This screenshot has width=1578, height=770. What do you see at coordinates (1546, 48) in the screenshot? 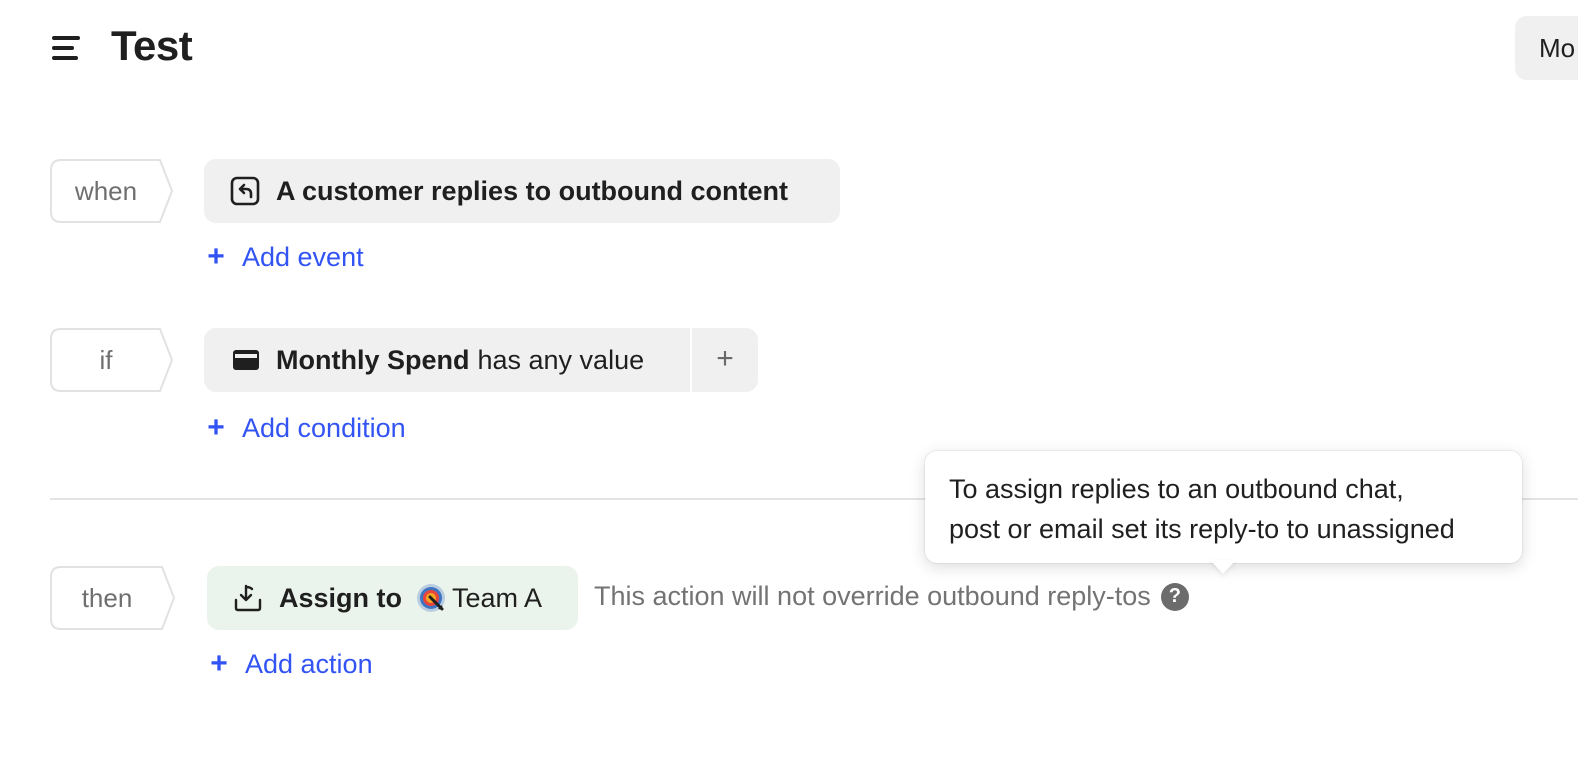
I see `more-button: Mo` at bounding box center [1546, 48].